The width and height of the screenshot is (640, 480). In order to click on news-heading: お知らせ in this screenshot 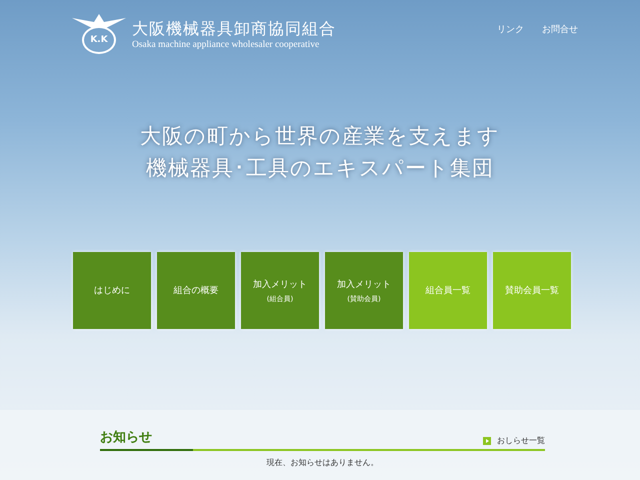, I will do `click(126, 437)`.